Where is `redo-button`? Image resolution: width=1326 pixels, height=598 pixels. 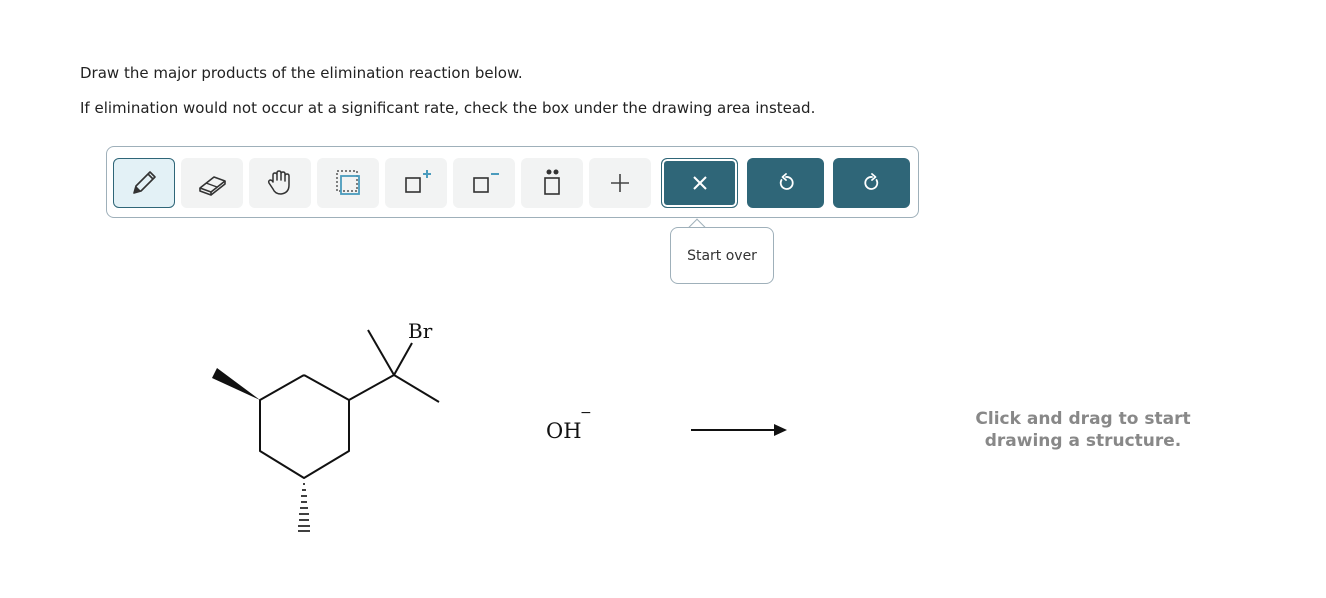
redo-button is located at coordinates (871, 183).